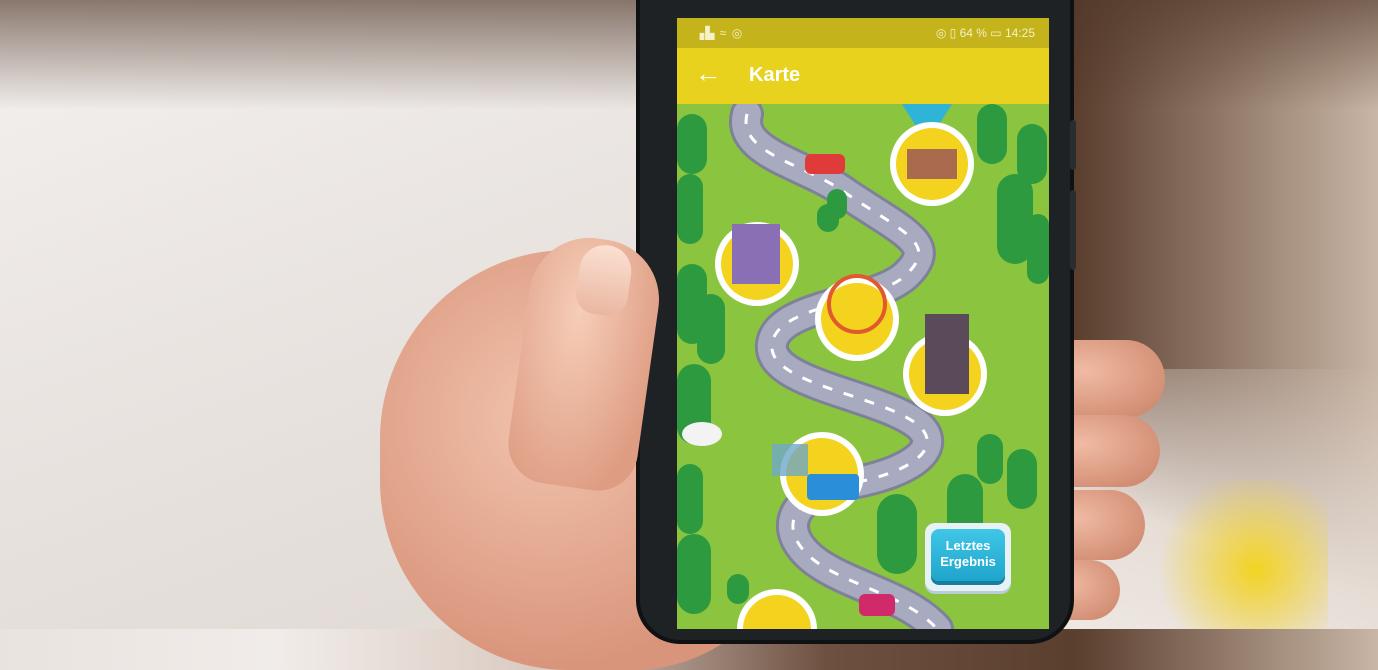 Image resolution: width=1378 pixels, height=670 pixels. I want to click on last-result-button: Letztes Ergebnis, so click(968, 557).